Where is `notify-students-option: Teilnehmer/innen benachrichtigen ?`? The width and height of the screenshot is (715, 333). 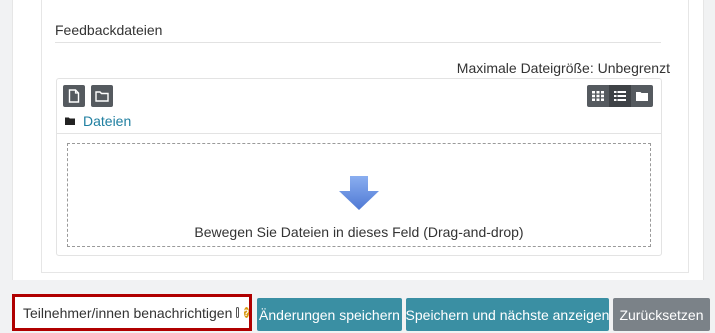 notify-students-option: Teilnehmer/innen benachrichtigen ? is located at coordinates (132, 312).